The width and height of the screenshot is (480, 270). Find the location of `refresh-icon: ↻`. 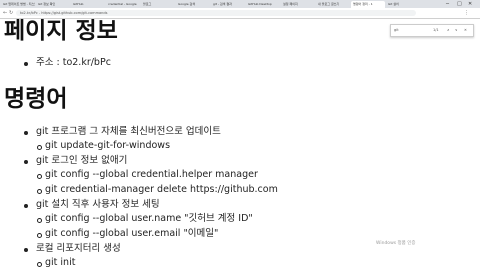

refresh-icon: ↻ is located at coordinates (11, 13).